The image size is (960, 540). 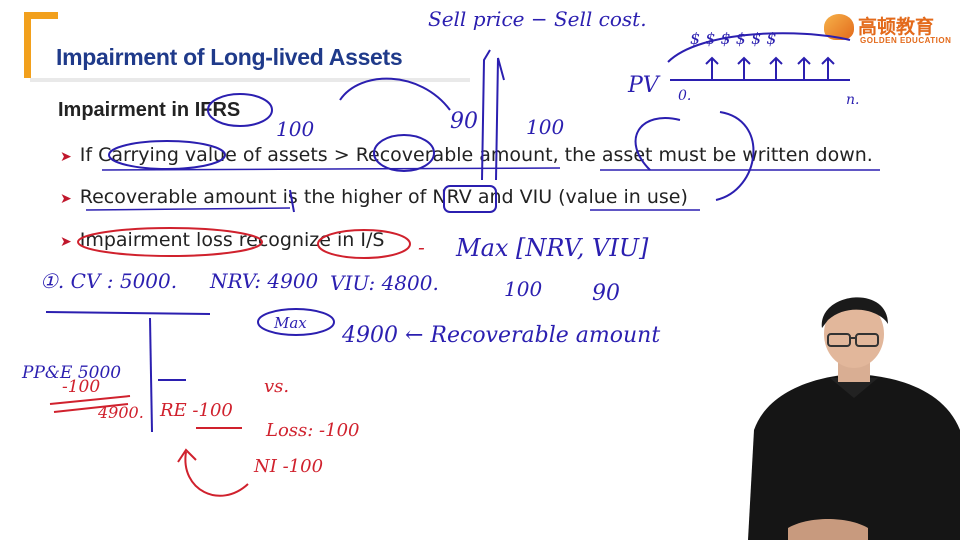 What do you see at coordinates (644, 85) in the screenshot?
I see `annotation-pv-label: PV` at bounding box center [644, 85].